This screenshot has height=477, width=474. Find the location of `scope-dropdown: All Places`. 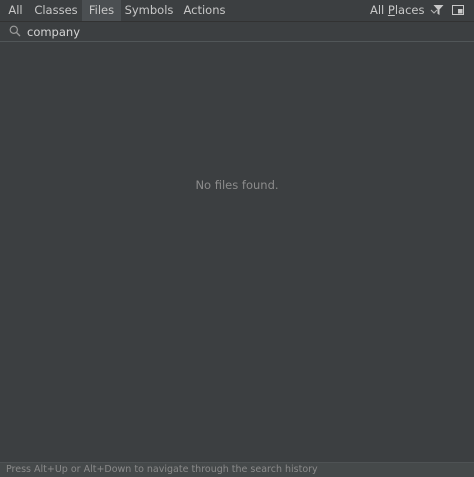

scope-dropdown: All Places is located at coordinates (404, 10).